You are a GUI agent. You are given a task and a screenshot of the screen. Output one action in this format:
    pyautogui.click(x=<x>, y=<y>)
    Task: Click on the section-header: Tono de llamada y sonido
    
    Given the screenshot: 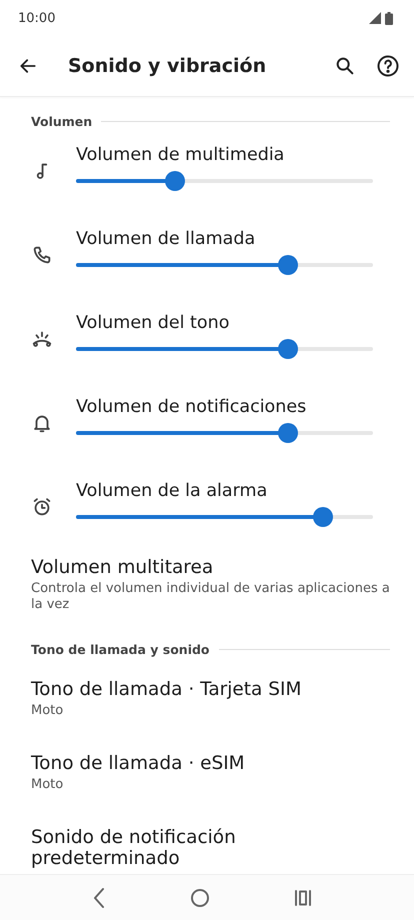 What is the action you would take?
    pyautogui.click(x=120, y=649)
    